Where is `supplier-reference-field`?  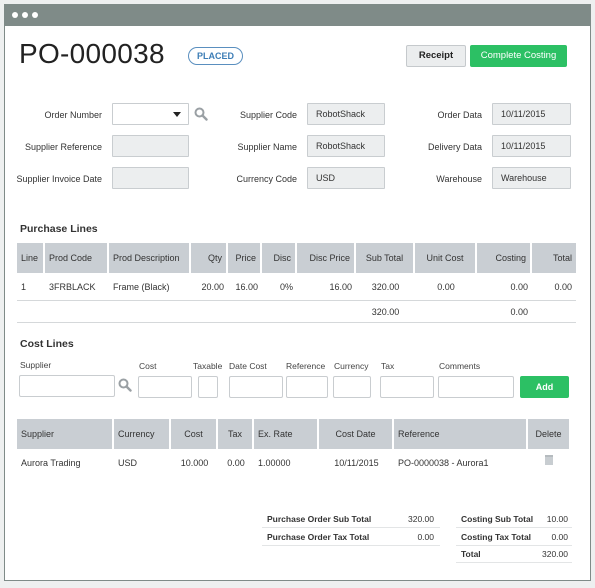 supplier-reference-field is located at coordinates (150, 146).